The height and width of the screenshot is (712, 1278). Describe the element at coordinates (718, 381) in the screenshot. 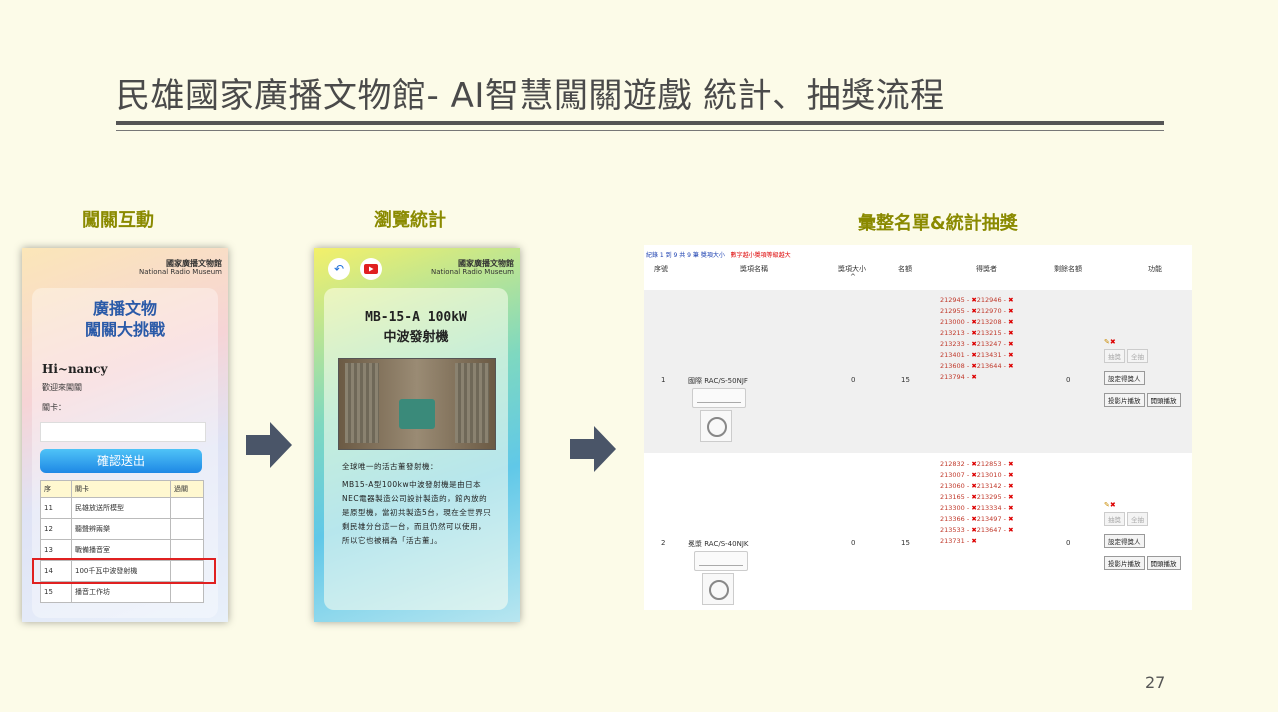

I see `prize-name: 國際 RAC/S-50NJF` at that location.